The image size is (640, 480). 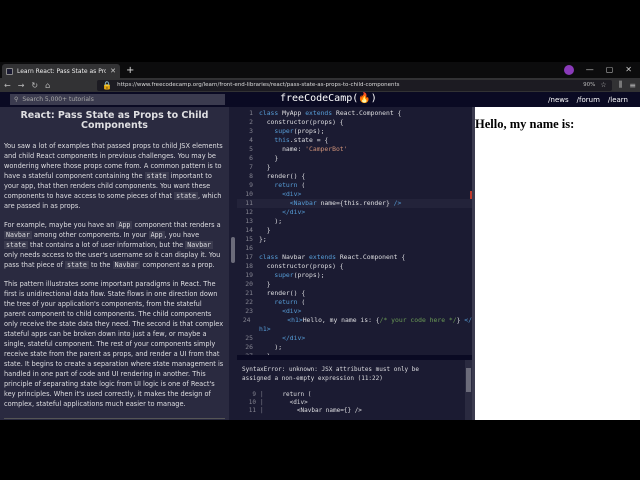 I want to click on nav-link-news: /news, so click(x=558, y=100).